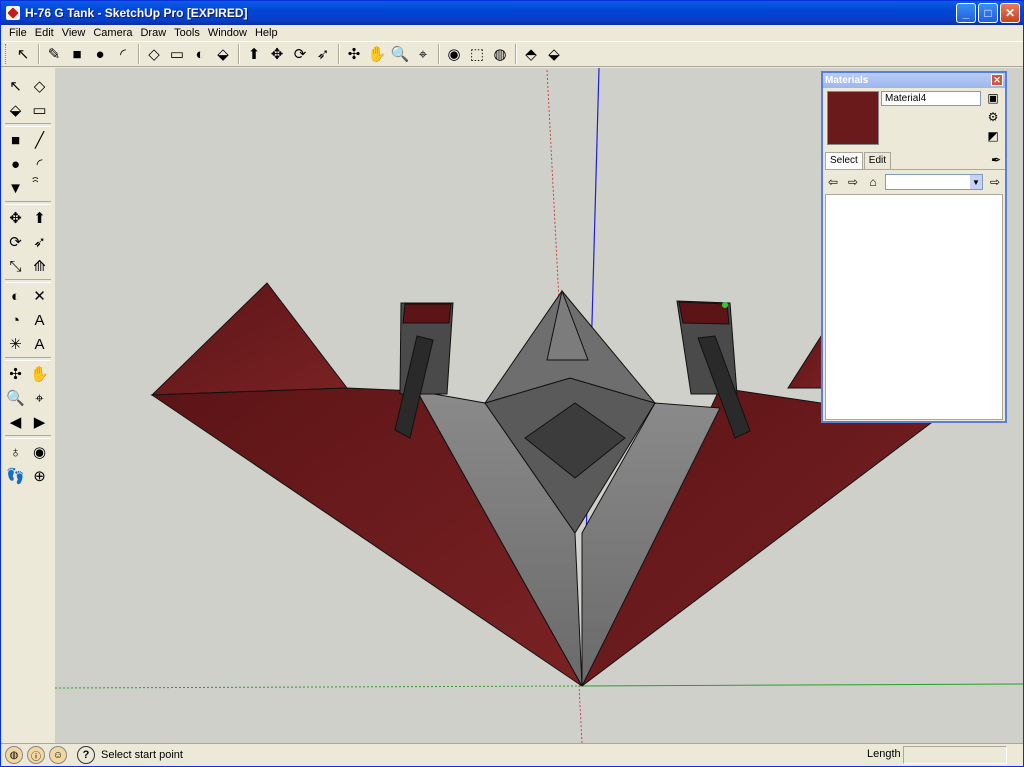 The image size is (1024, 767). What do you see at coordinates (966, 13) in the screenshot?
I see `minimize-button: _` at bounding box center [966, 13].